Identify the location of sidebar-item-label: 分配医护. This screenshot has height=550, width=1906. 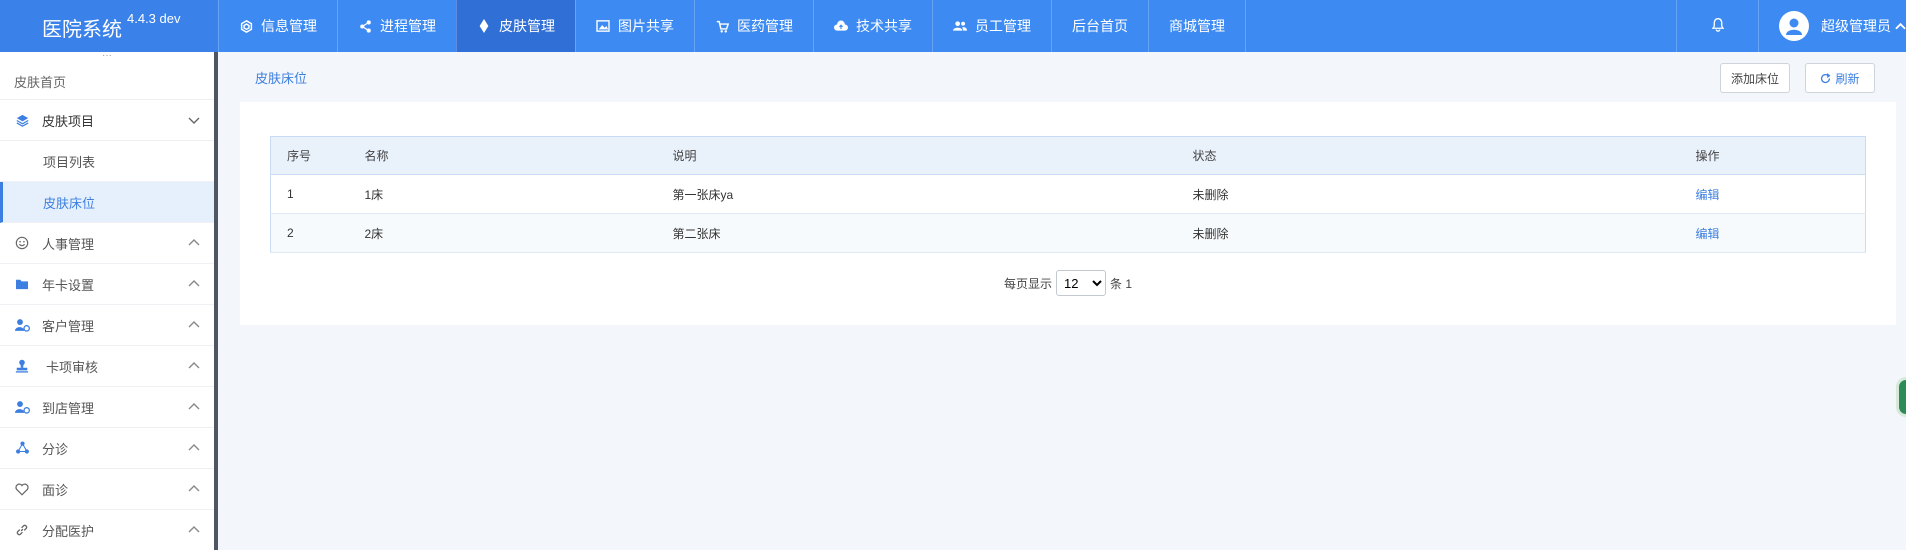
(68, 531).